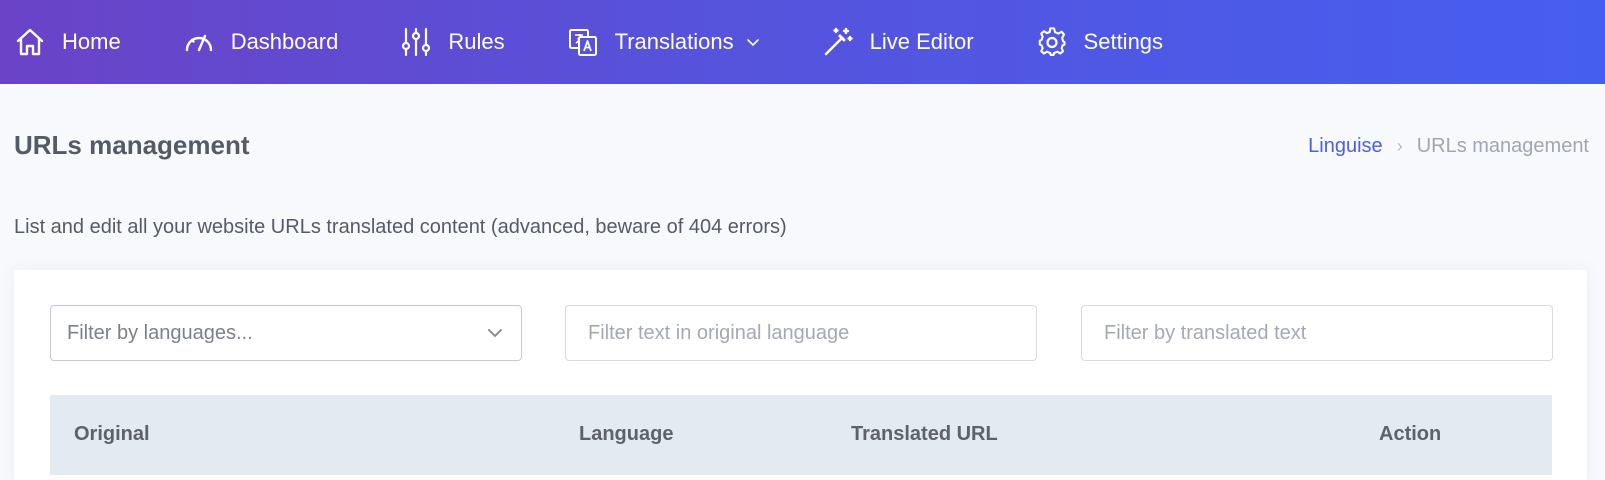 The image size is (1605, 480). Describe the element at coordinates (1502, 146) in the screenshot. I see `breadcrumb-current: URLs management` at that location.